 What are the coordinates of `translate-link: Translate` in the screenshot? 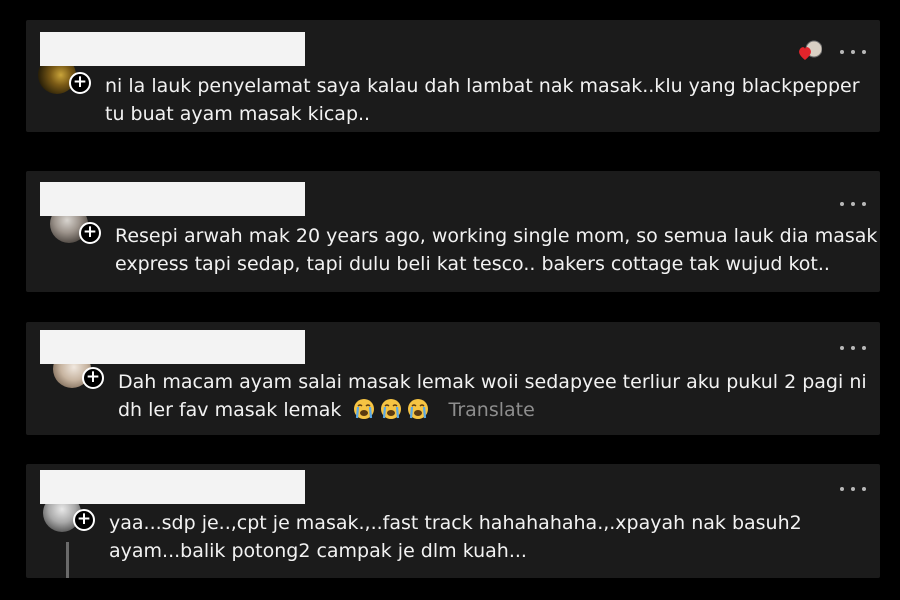 It's located at (492, 410).